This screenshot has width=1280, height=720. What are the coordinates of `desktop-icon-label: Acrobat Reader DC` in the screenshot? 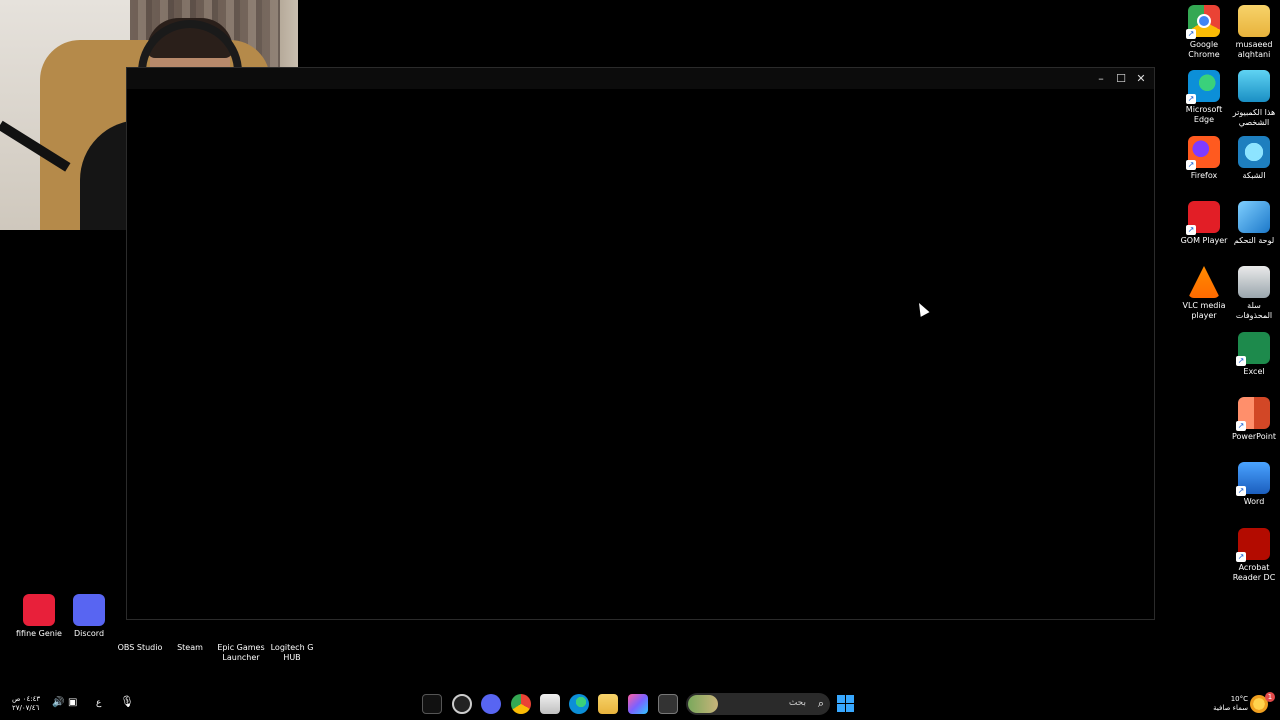 It's located at (1254, 572).